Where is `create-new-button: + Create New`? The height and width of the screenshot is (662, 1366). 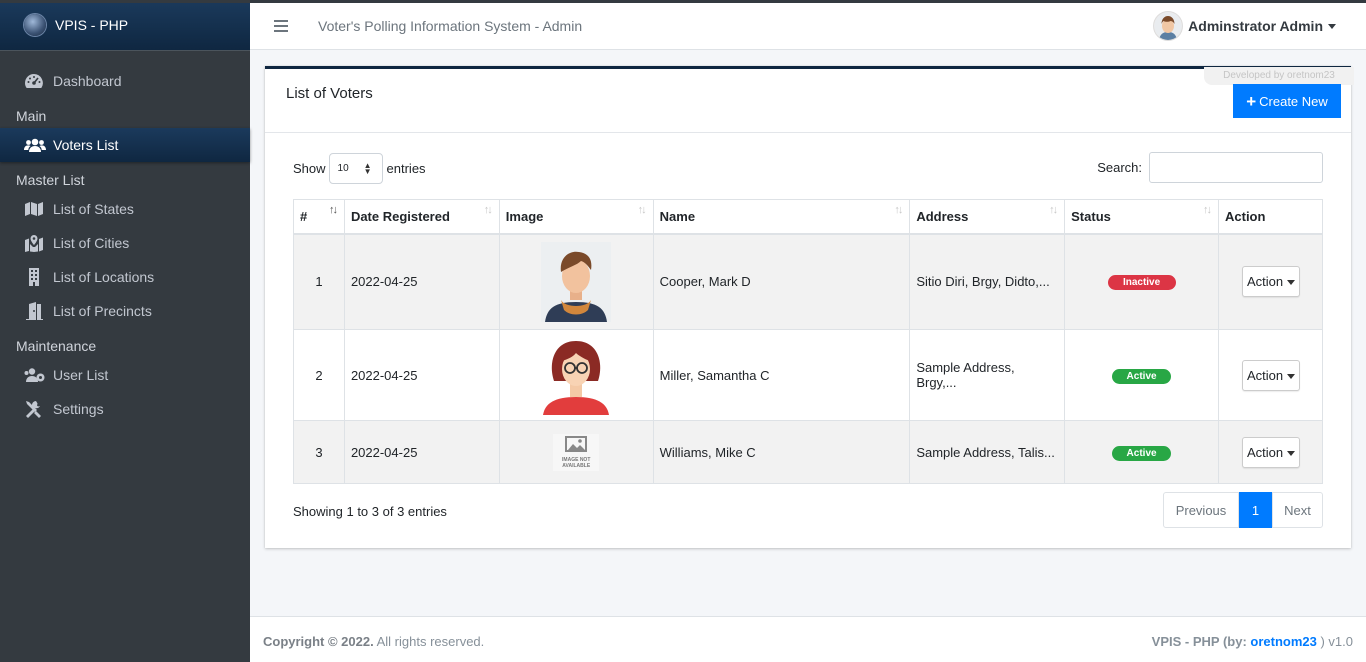 create-new-button: + Create New is located at coordinates (1287, 101).